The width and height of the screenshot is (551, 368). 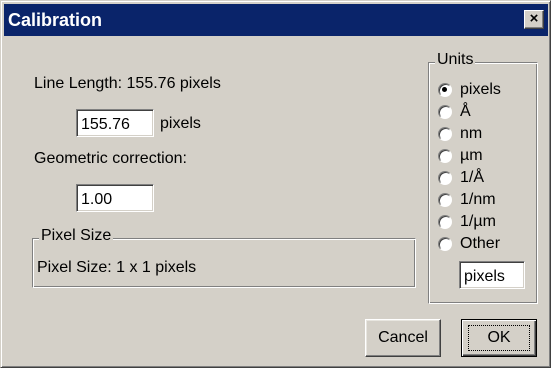 I want to click on ok-button: OK, so click(x=499, y=338).